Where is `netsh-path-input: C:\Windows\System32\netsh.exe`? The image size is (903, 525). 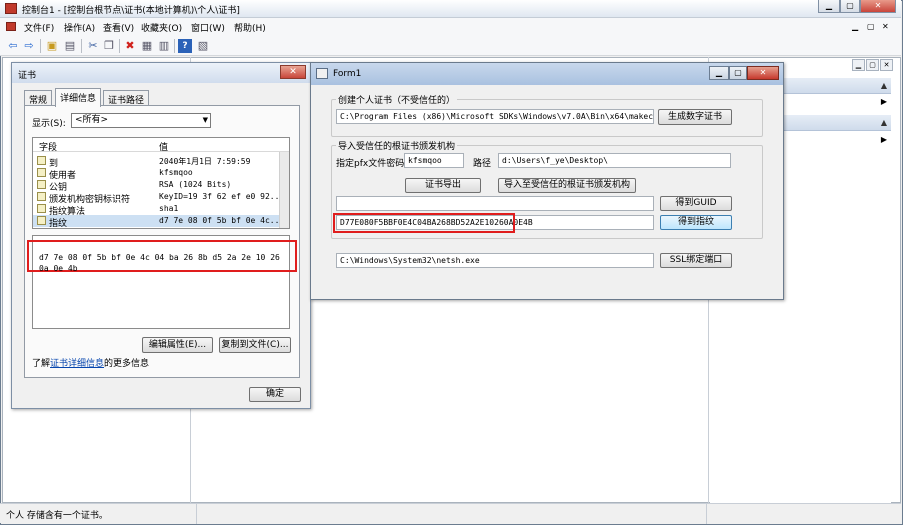 netsh-path-input: C:\Windows\System32\netsh.exe is located at coordinates (495, 260).